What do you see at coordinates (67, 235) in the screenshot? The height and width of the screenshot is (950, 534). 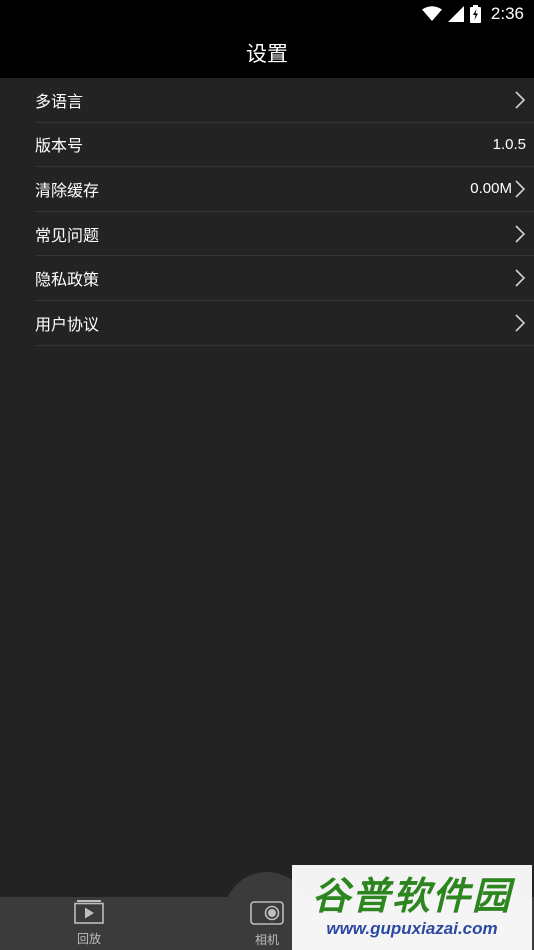 I see `settings-item-label: 常见问题` at bounding box center [67, 235].